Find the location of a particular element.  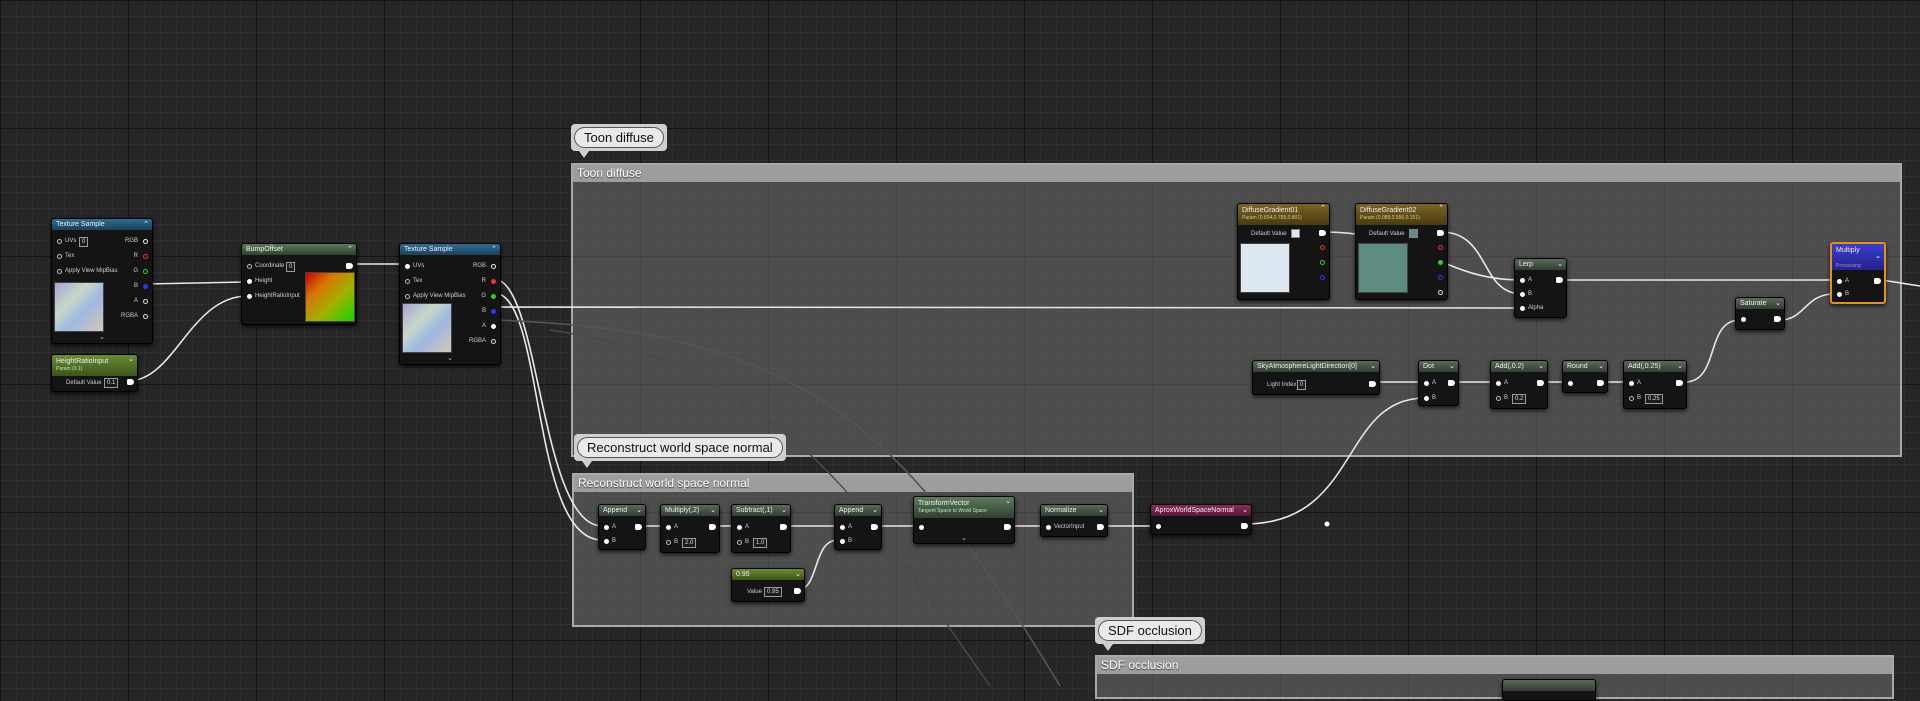

coordinate-pin is located at coordinates (249, 266).